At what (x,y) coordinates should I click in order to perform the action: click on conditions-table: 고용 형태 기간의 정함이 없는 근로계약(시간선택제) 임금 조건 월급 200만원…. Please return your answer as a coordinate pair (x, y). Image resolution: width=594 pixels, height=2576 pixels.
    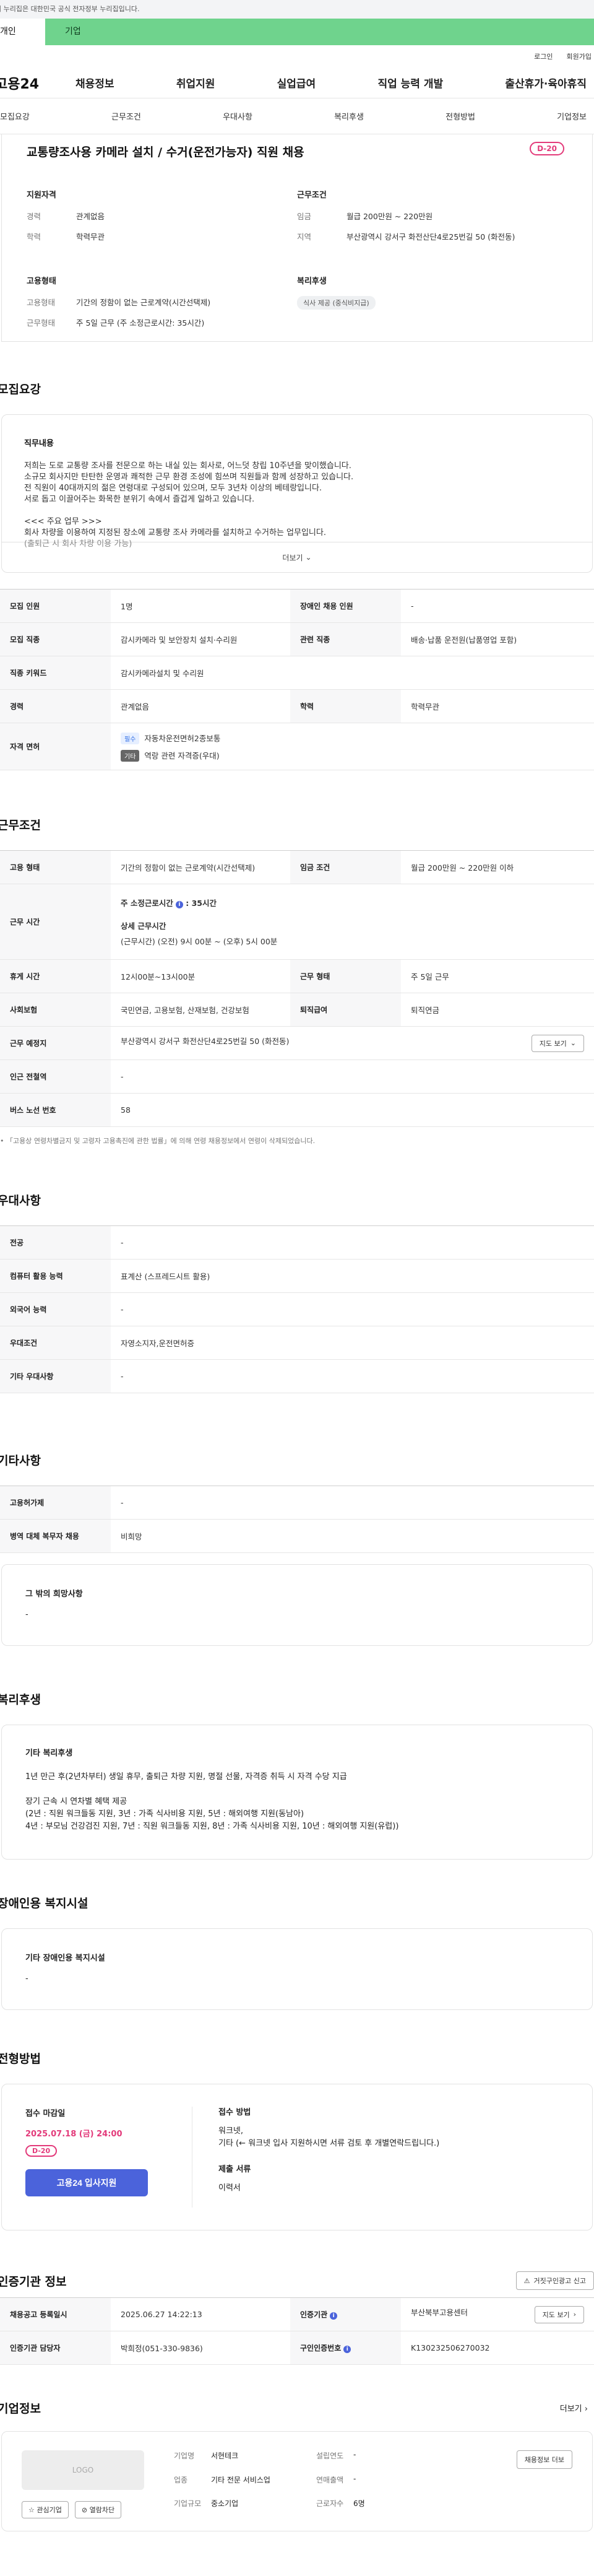
    Looking at the image, I should click on (297, 988).